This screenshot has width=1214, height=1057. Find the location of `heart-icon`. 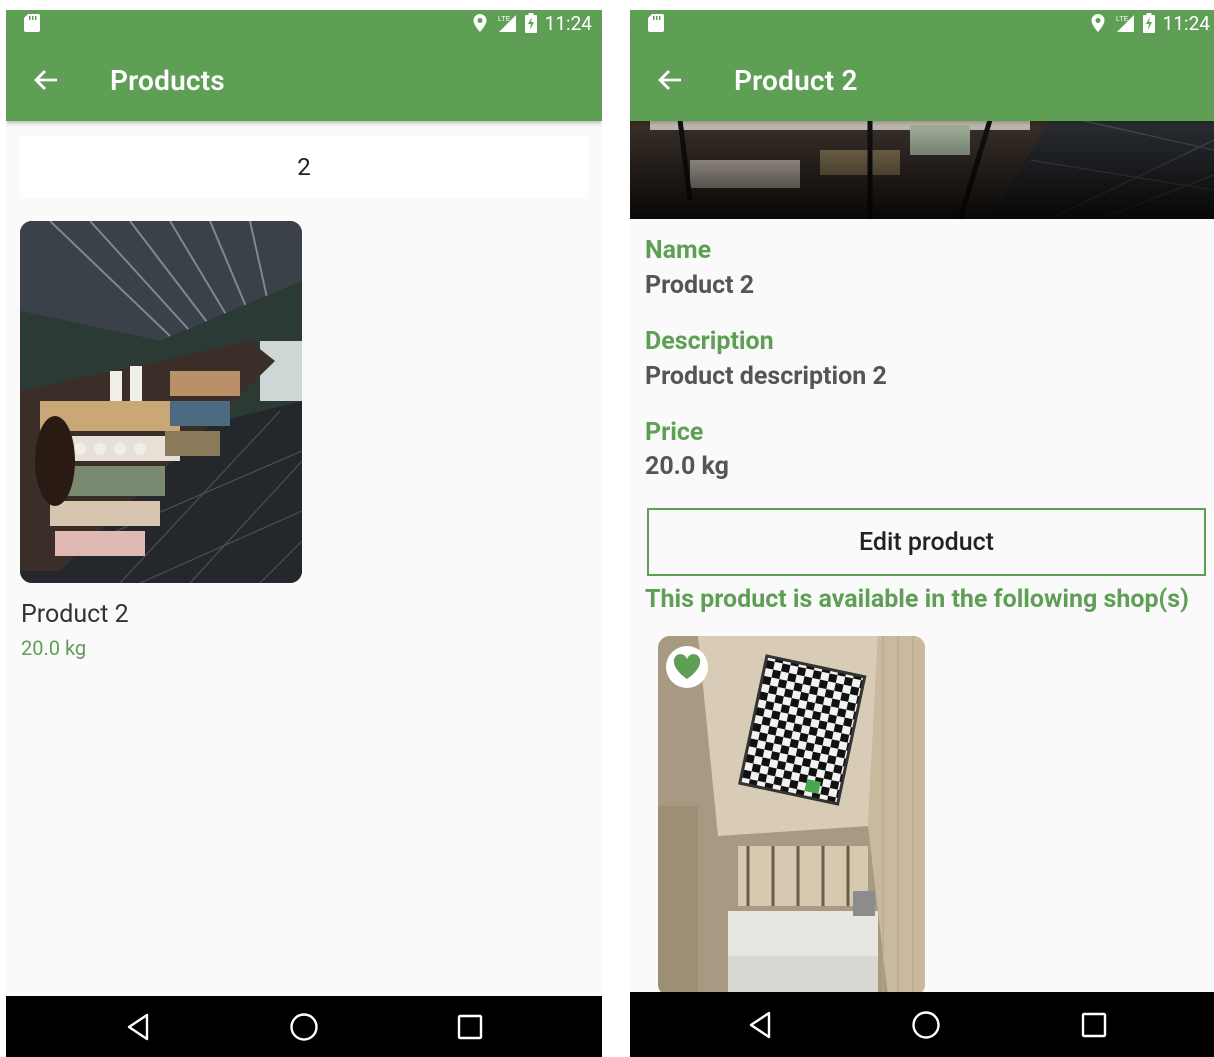

heart-icon is located at coordinates (687, 666).